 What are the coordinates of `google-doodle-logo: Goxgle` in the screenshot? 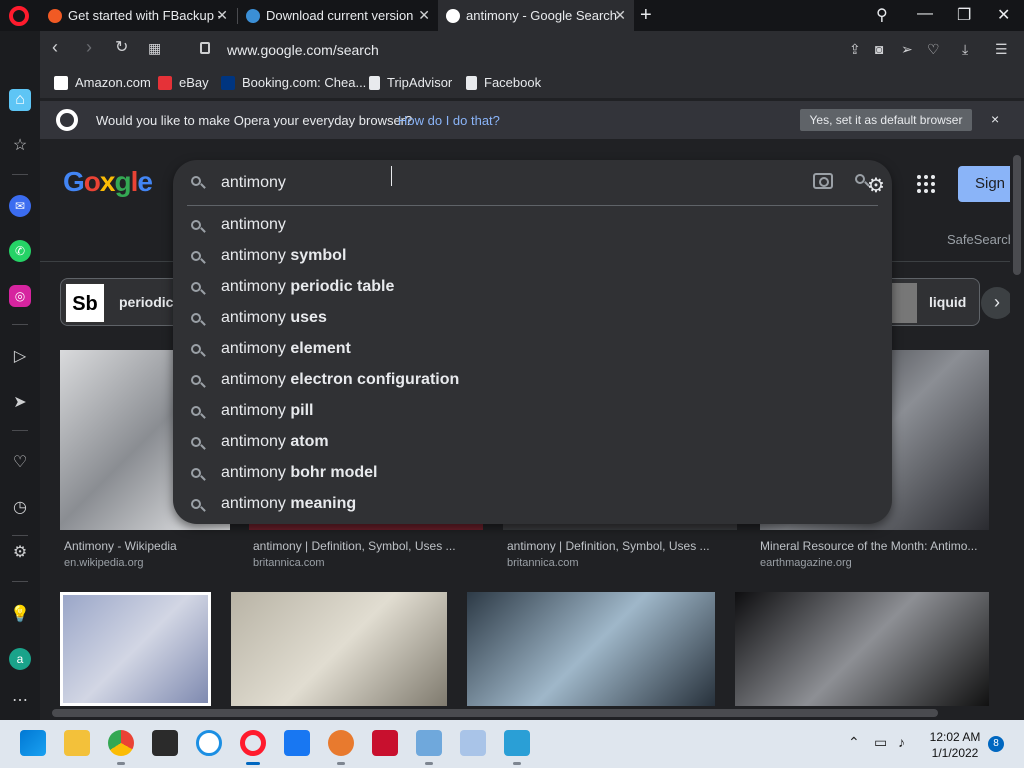 It's located at (108, 182).